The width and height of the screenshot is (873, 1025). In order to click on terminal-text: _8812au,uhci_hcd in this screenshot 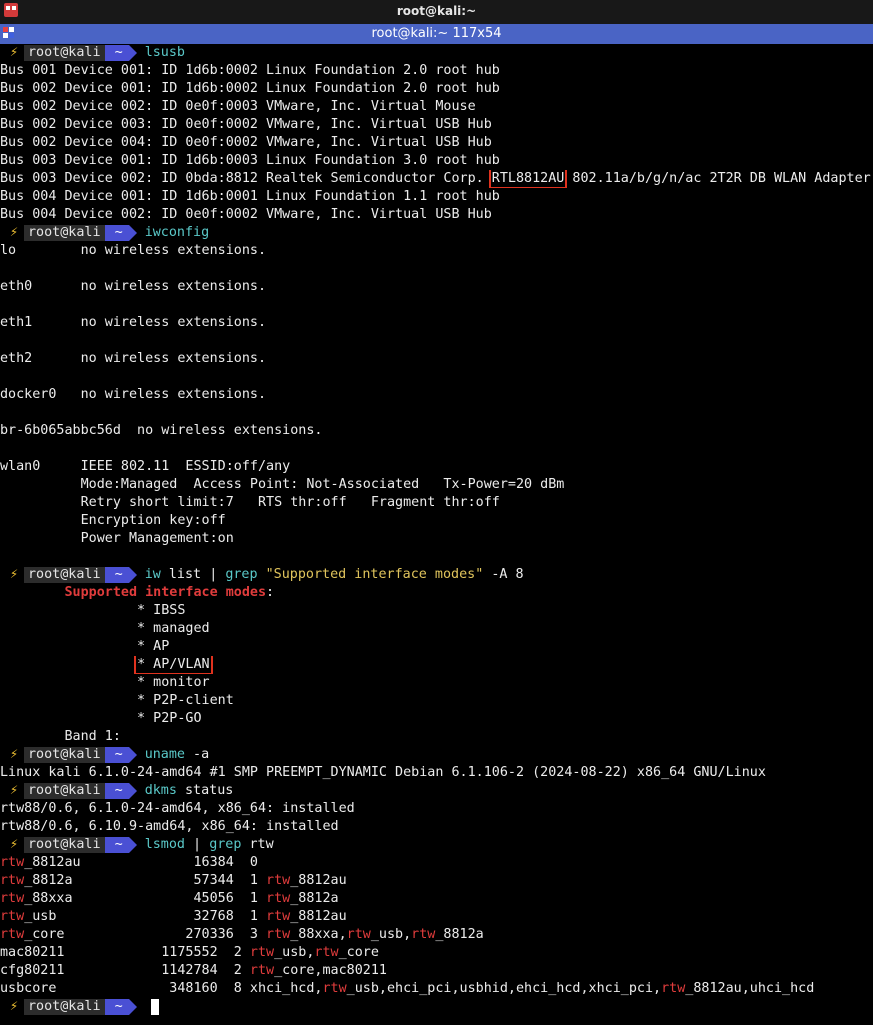, I will do `click(750, 988)`.